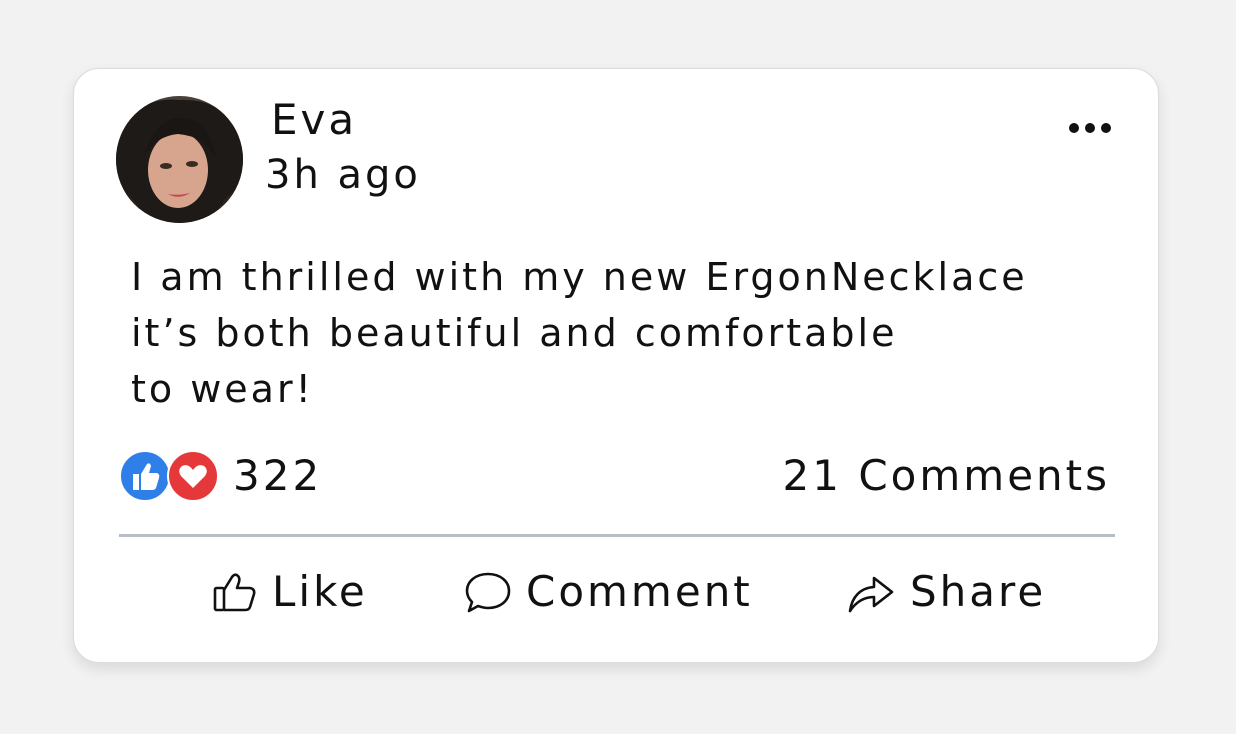 The width and height of the screenshot is (1236, 734). Describe the element at coordinates (946, 476) in the screenshot. I see `comments-count-link: 21 Comments` at that location.